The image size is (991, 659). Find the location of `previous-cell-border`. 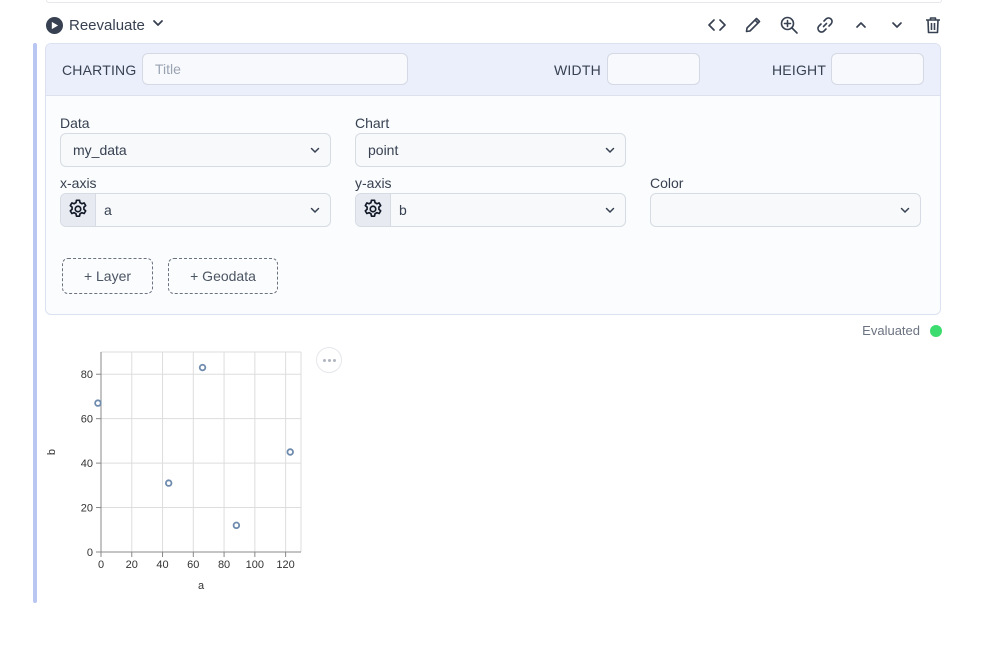

previous-cell-border is located at coordinates (494, 1).